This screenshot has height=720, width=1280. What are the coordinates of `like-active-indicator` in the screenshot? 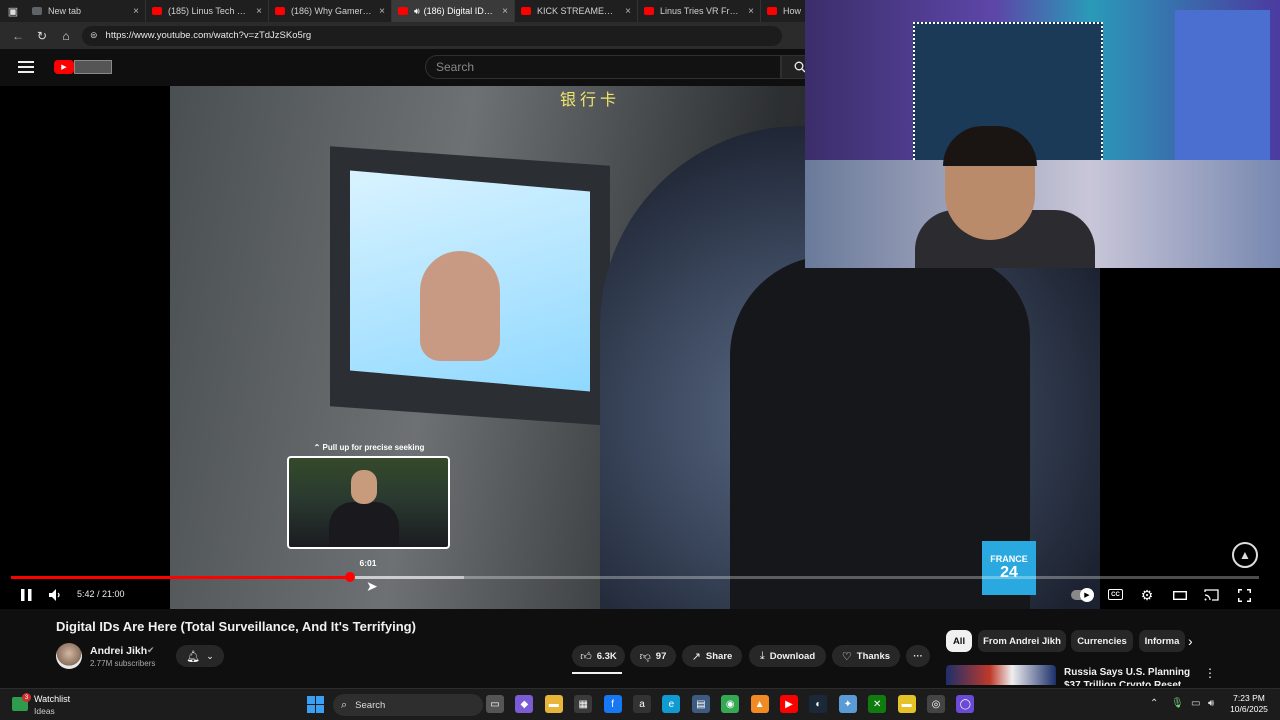 It's located at (597, 673).